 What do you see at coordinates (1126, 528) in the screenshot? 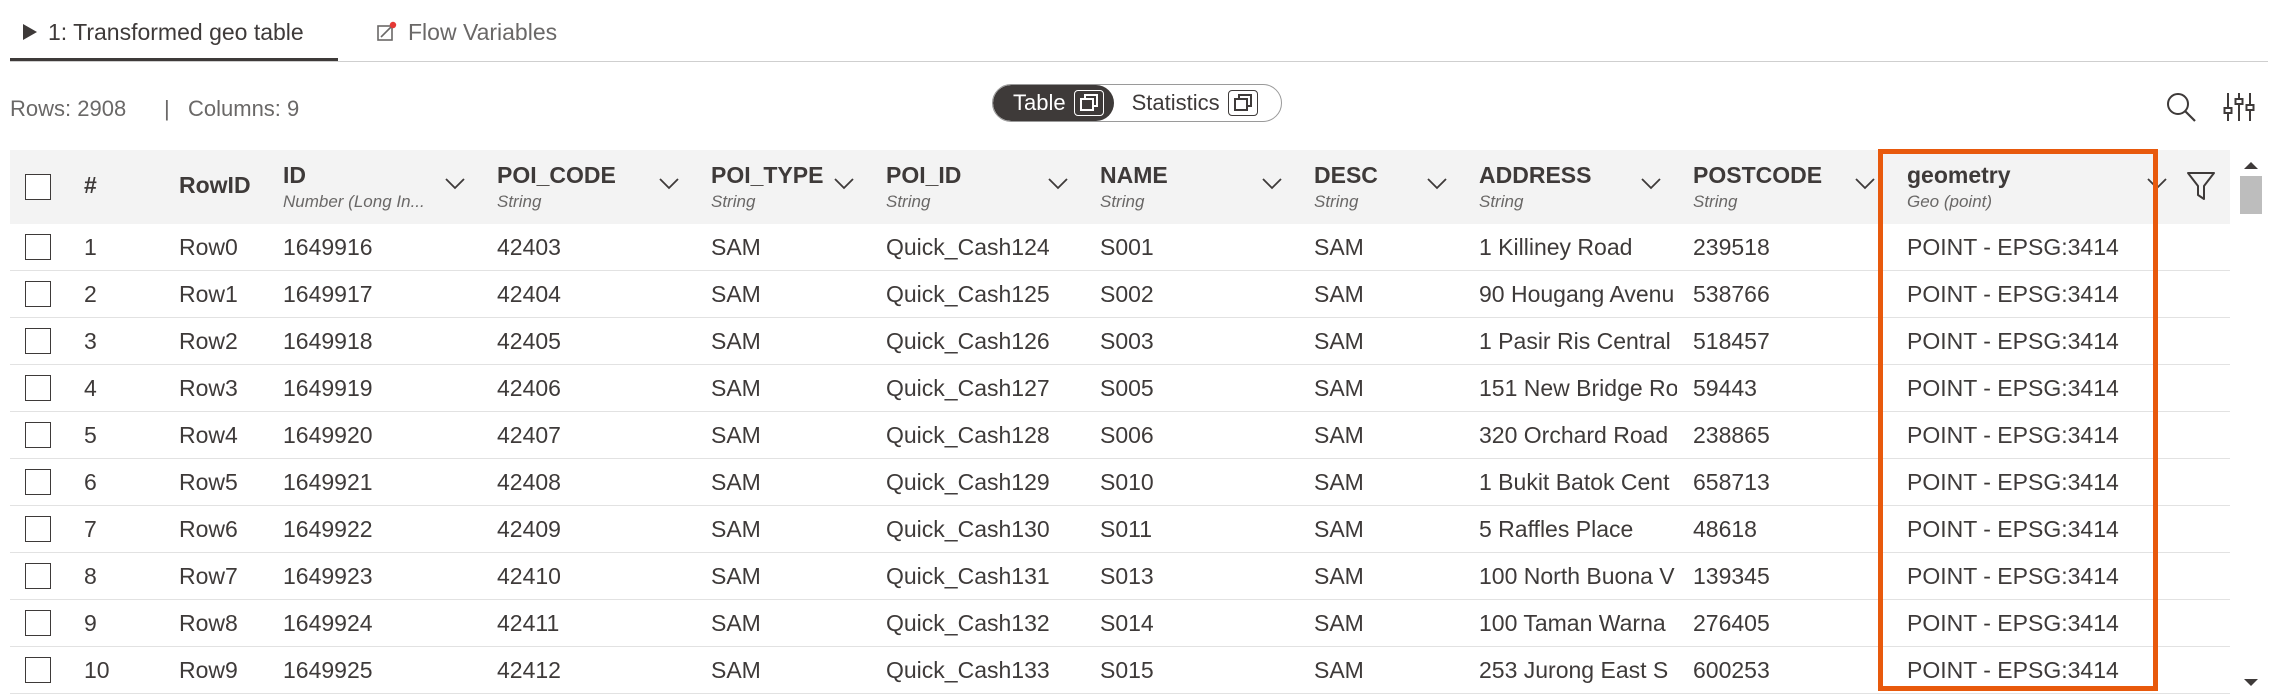
I see `cell-name: S011` at bounding box center [1126, 528].